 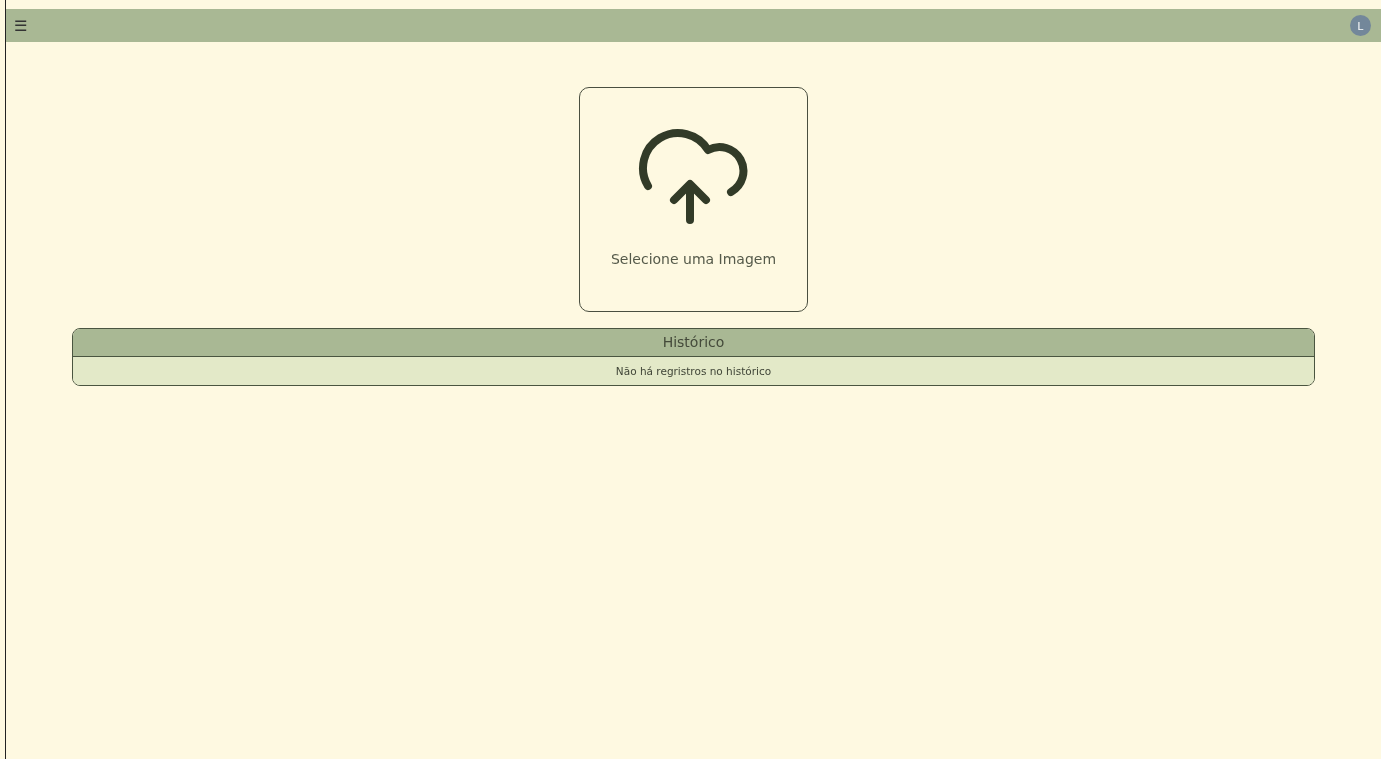 I want to click on history-title: Histórico, so click(x=693, y=343).